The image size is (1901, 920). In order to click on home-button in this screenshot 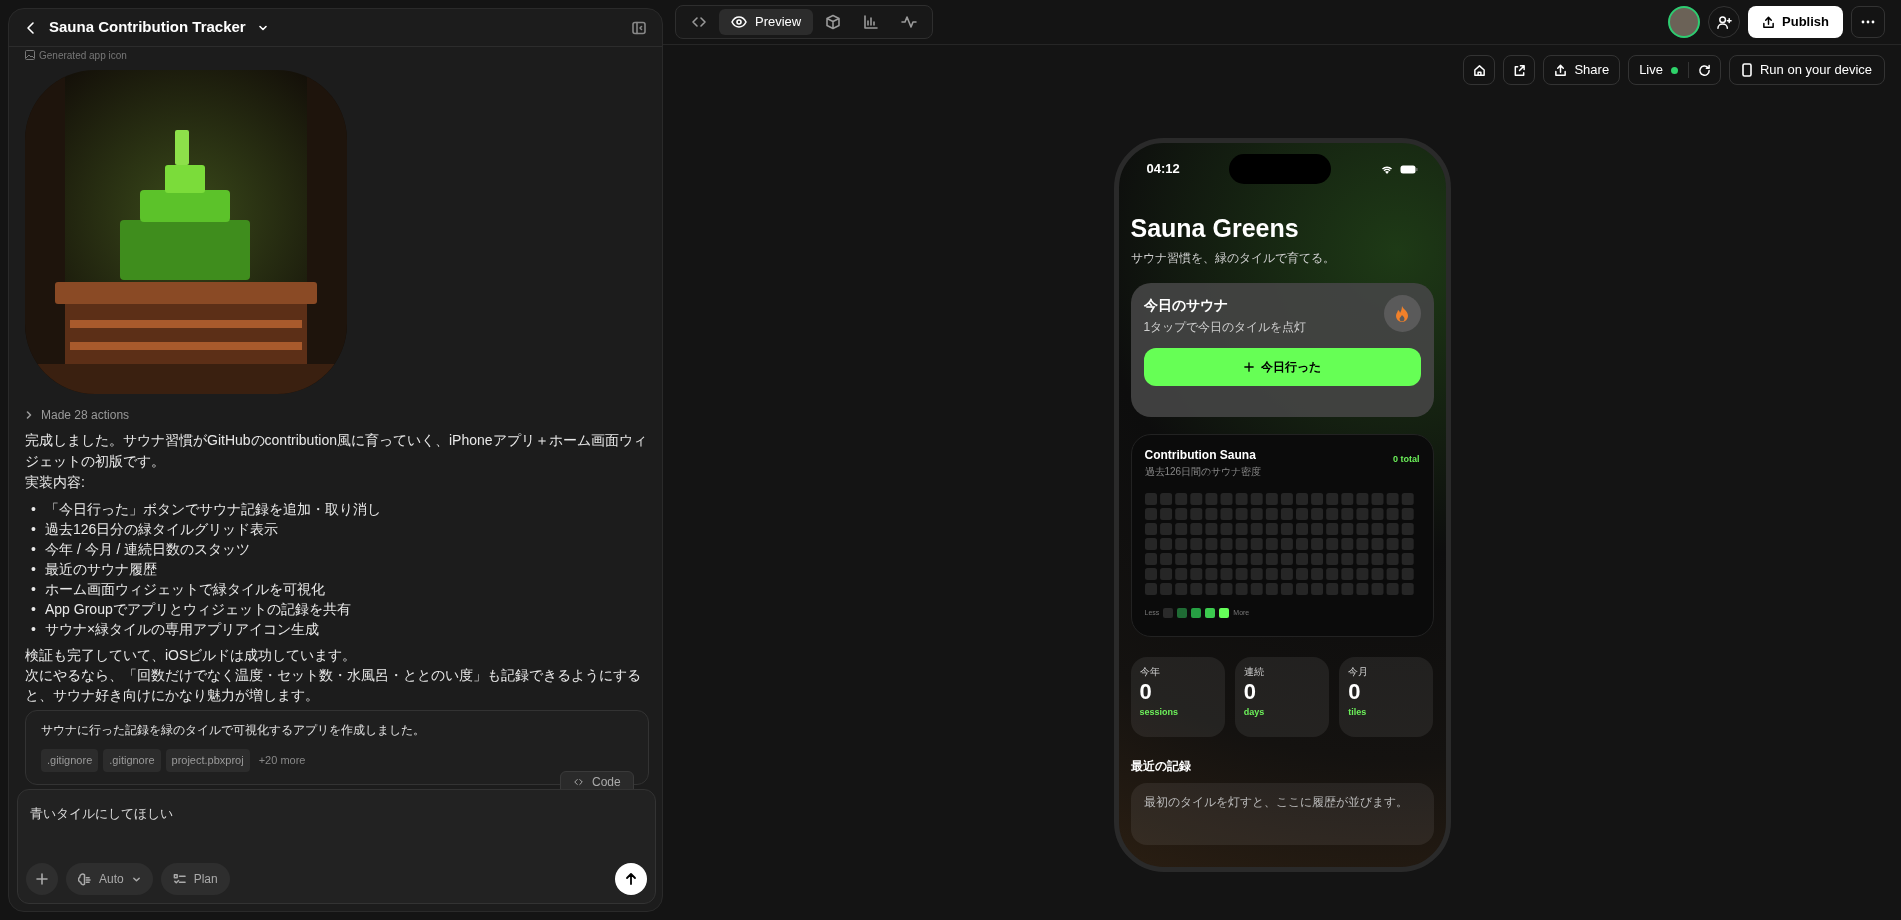, I will do `click(1479, 70)`.